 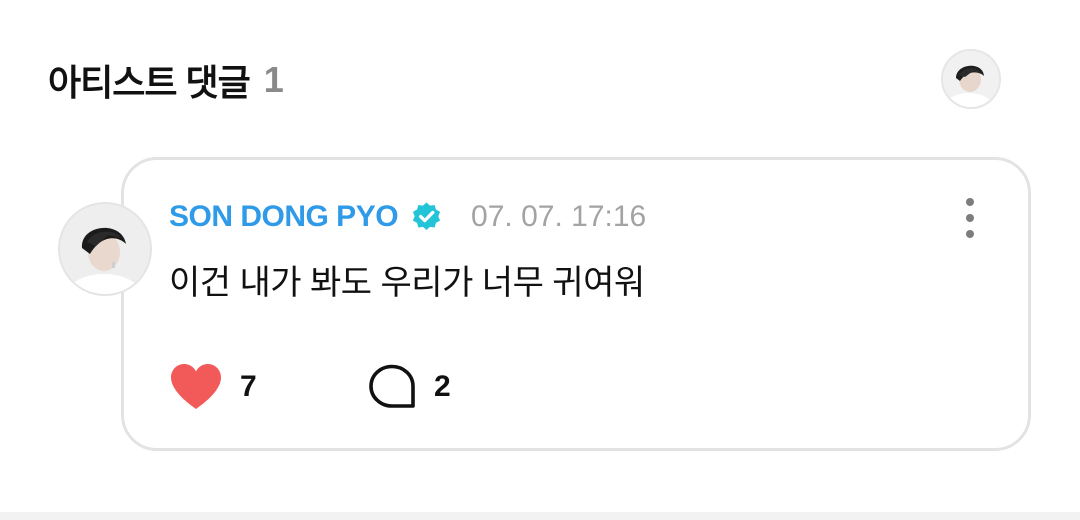 I want to click on author-name: SON DONG PYO, so click(x=284, y=217).